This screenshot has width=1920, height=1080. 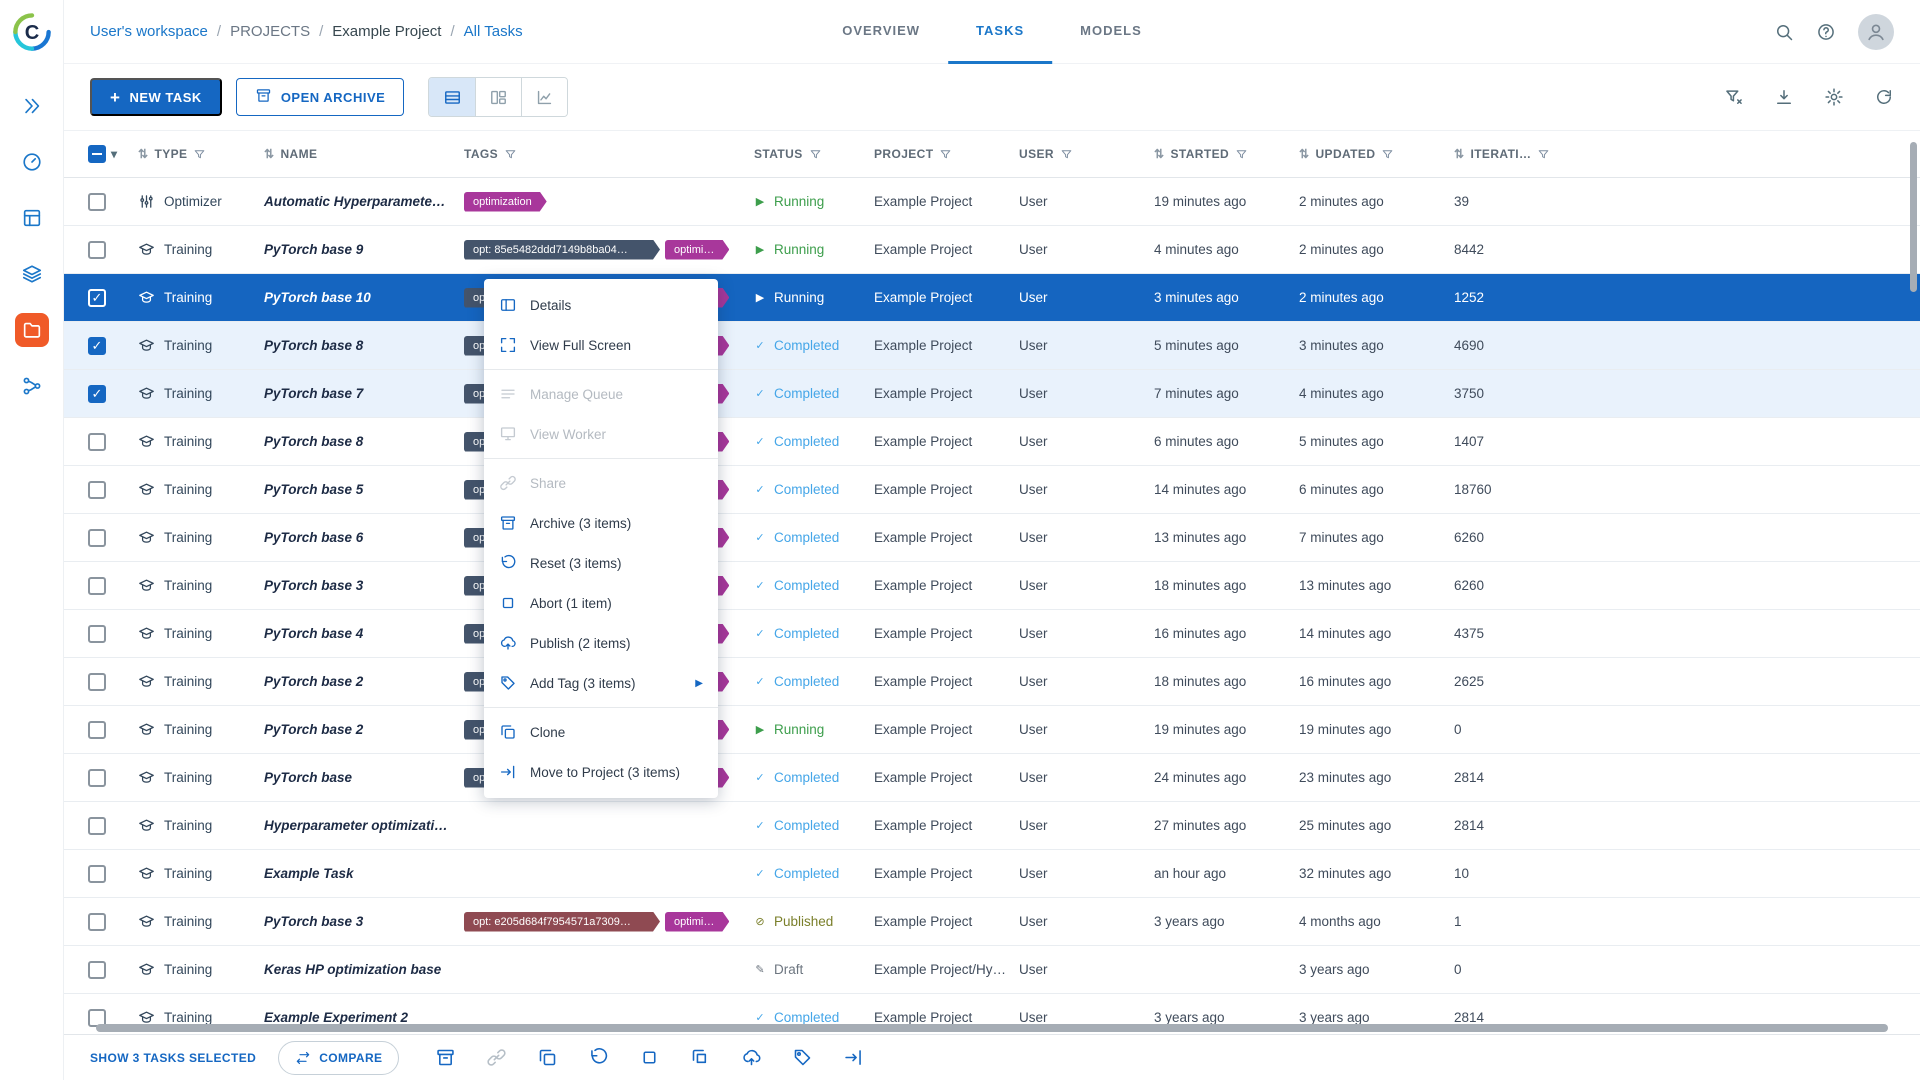 I want to click on menu-item-archive: Archive (3 items), so click(x=601, y=523).